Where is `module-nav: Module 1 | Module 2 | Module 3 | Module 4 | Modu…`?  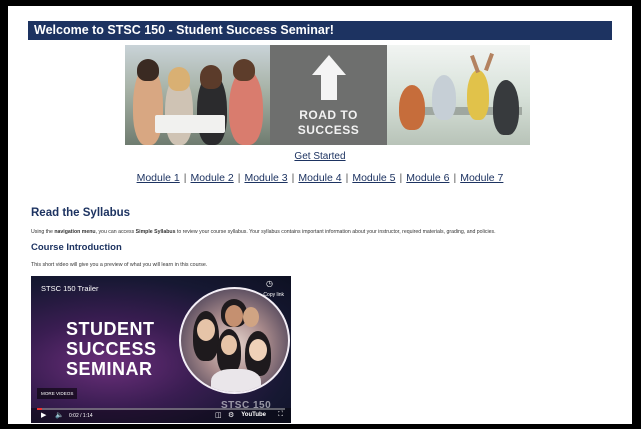 module-nav: Module 1 | Module 2 | Module 3 | Module 4 | Modu… is located at coordinates (320, 178).